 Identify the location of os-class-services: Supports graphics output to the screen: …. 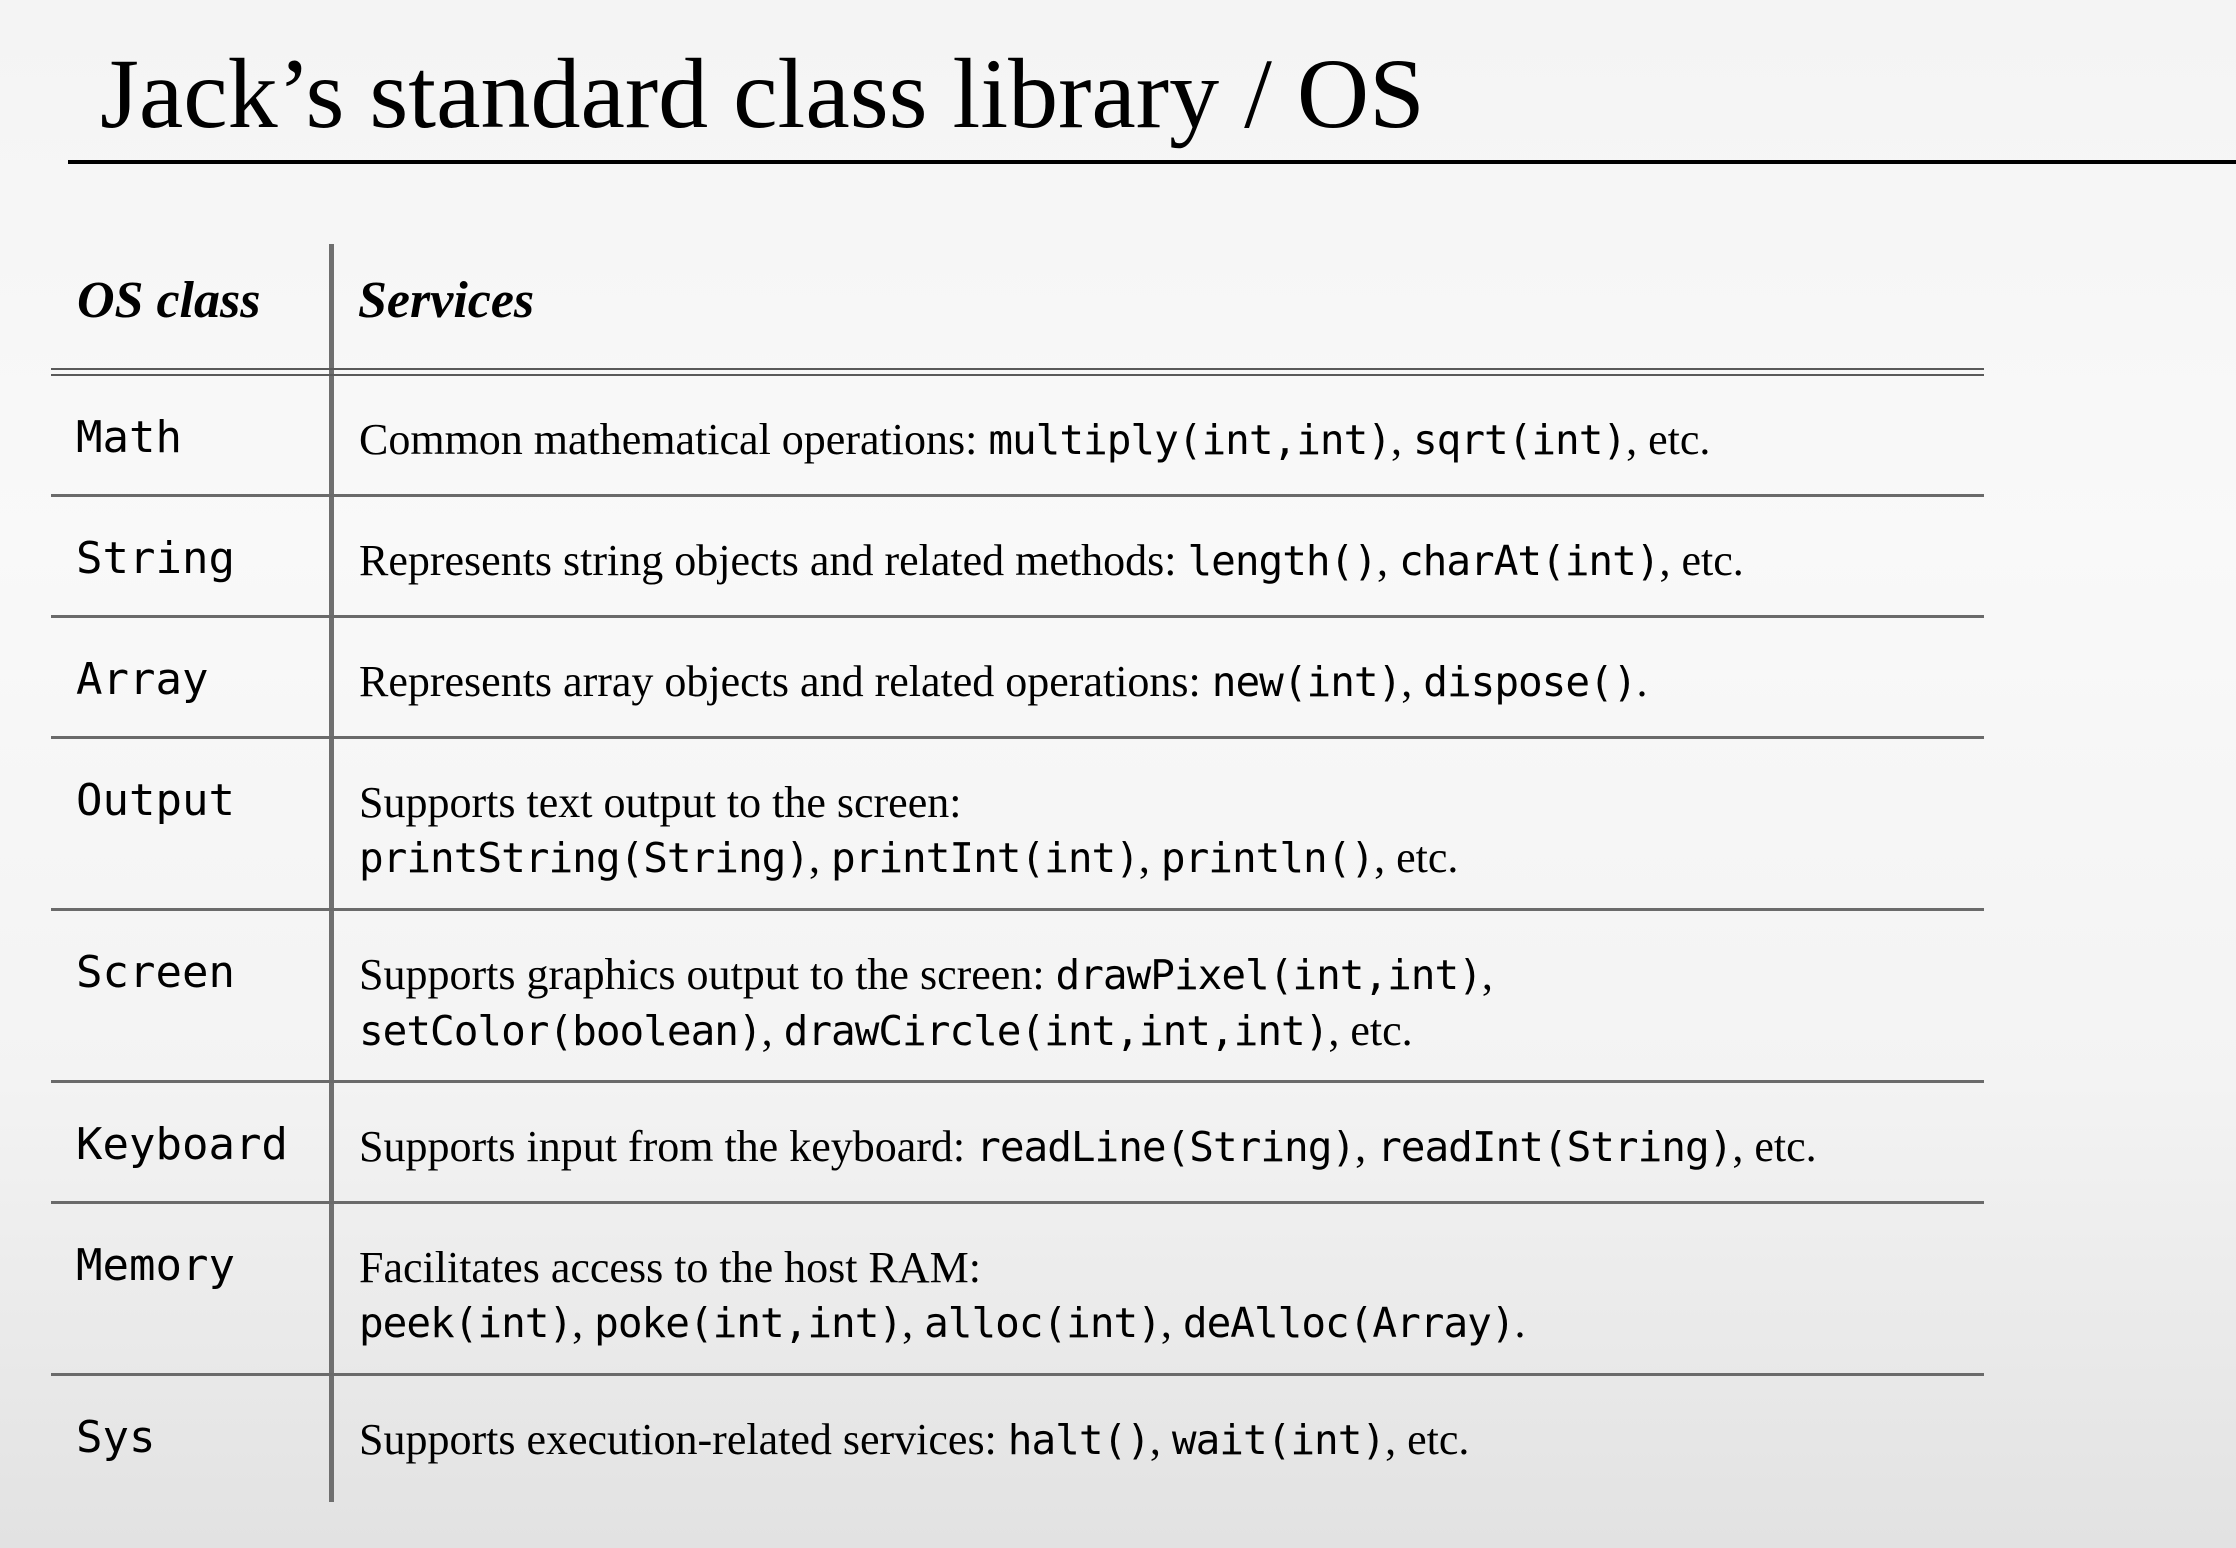
(926, 1003).